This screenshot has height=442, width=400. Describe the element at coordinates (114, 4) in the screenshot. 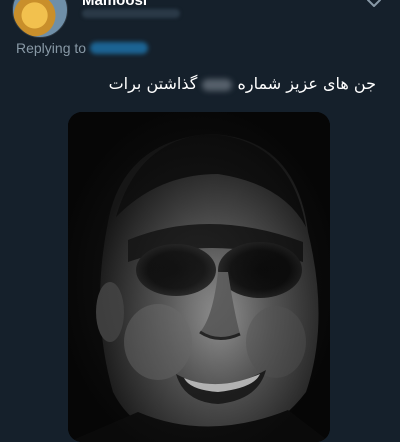

I see `author-display-name: Mamoosi` at that location.